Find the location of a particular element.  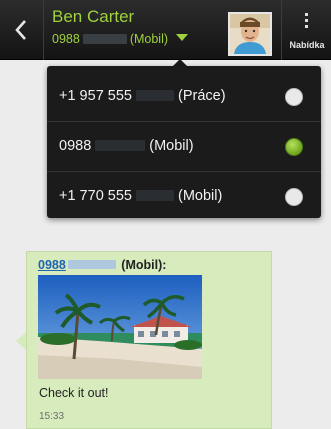

picker-item-label: +1 957 555 (Práce) is located at coordinates (142, 96).